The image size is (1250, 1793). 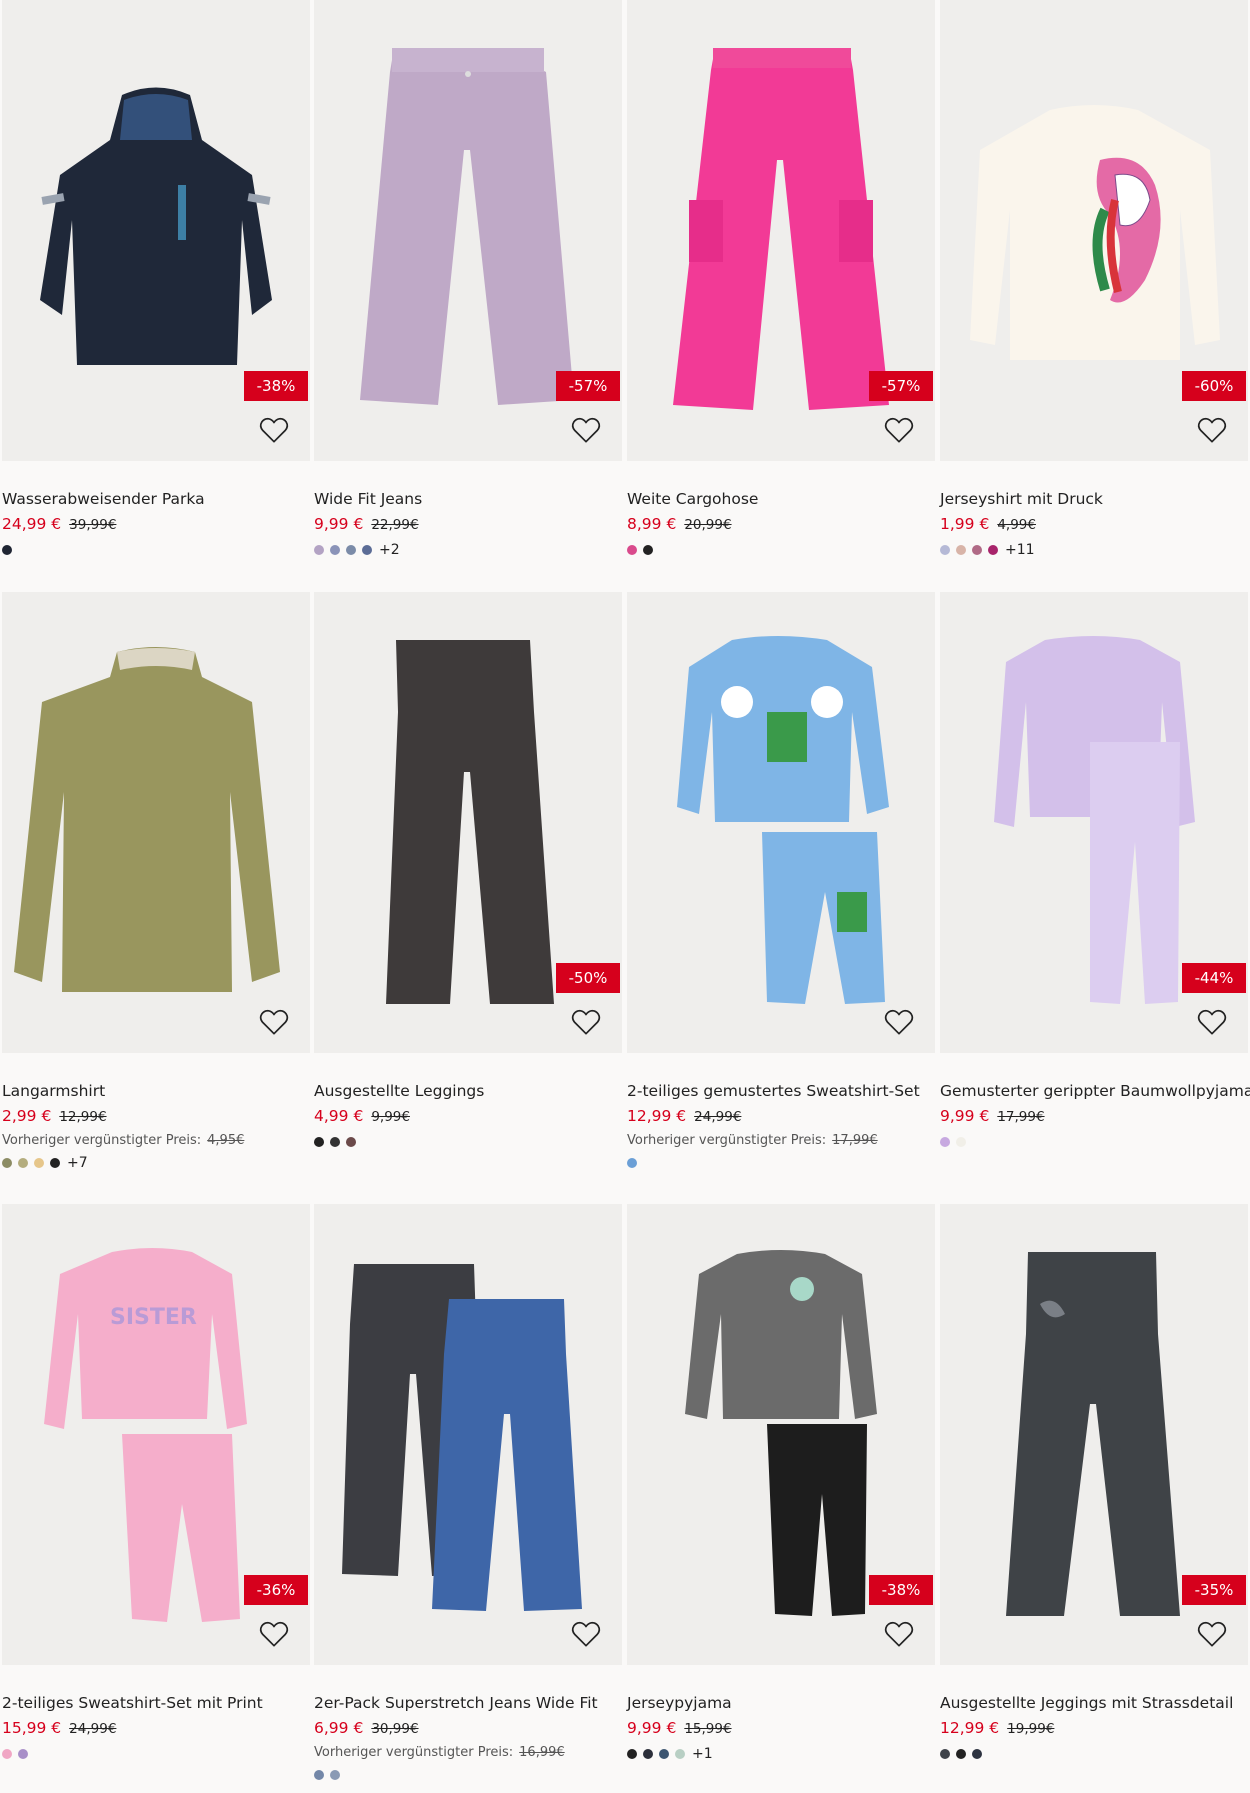 I want to click on price-row: 15,99 € 24,99€, so click(x=156, y=1728).